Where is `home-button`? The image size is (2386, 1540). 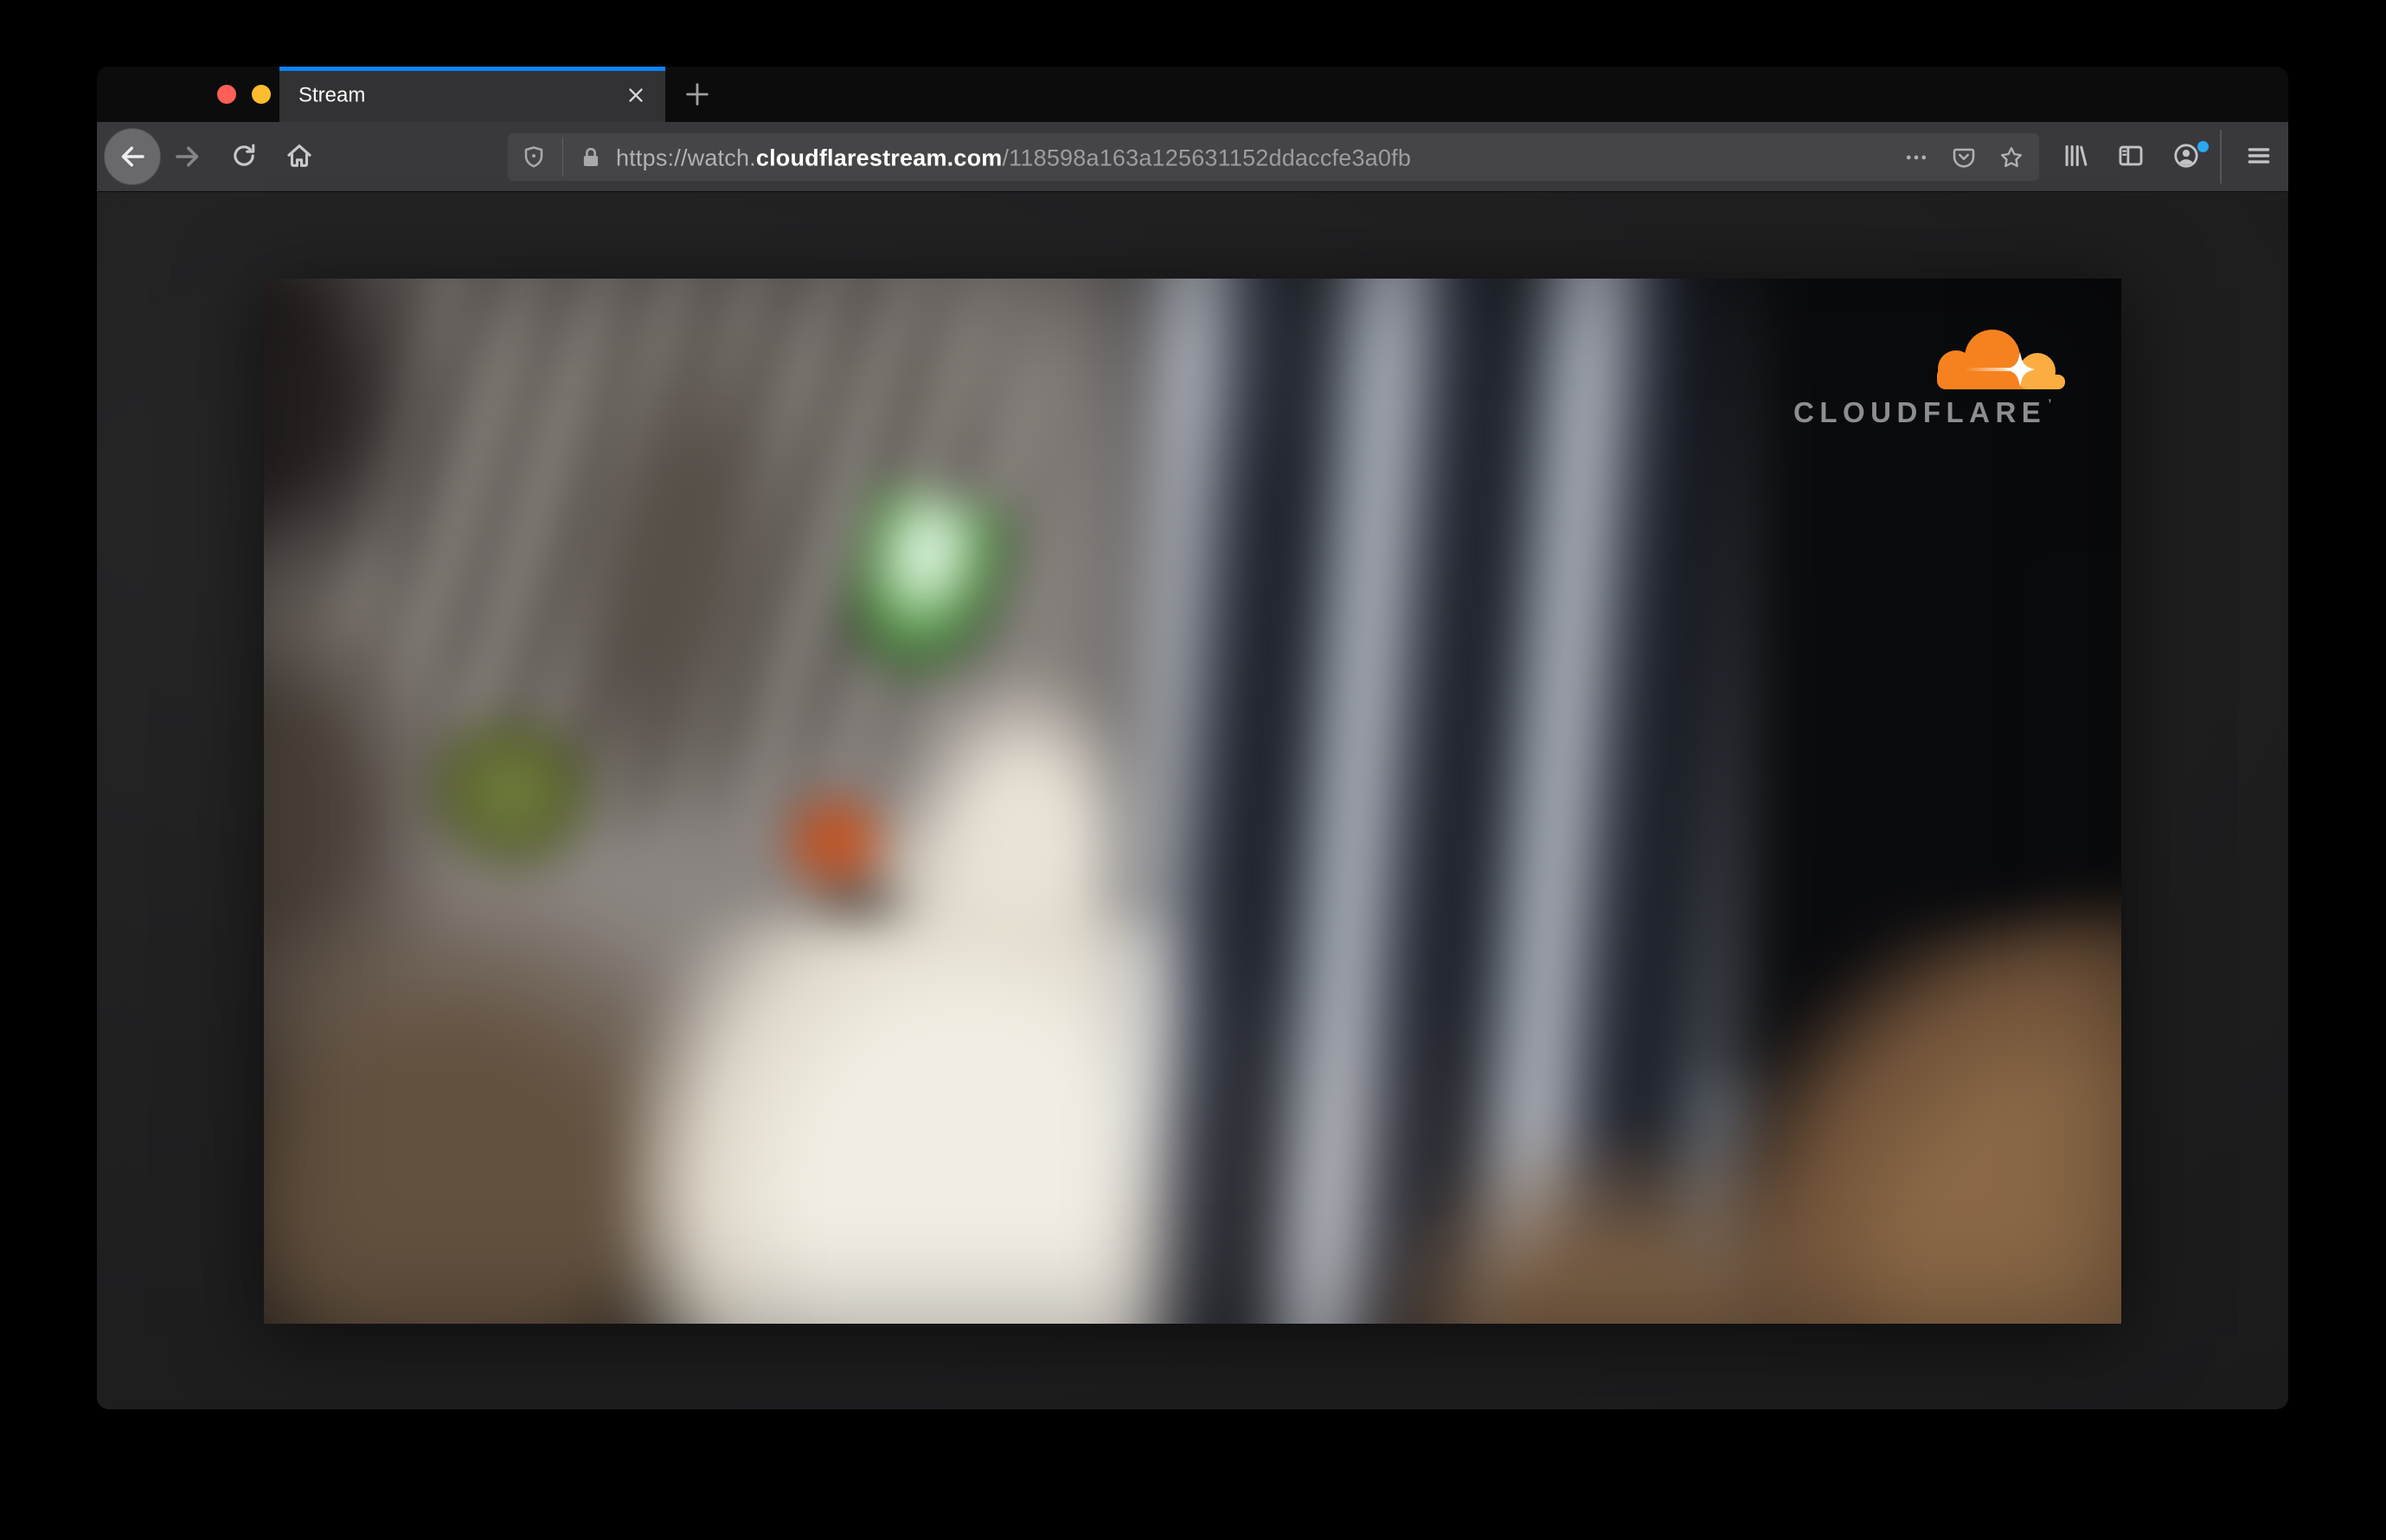 home-button is located at coordinates (300, 156).